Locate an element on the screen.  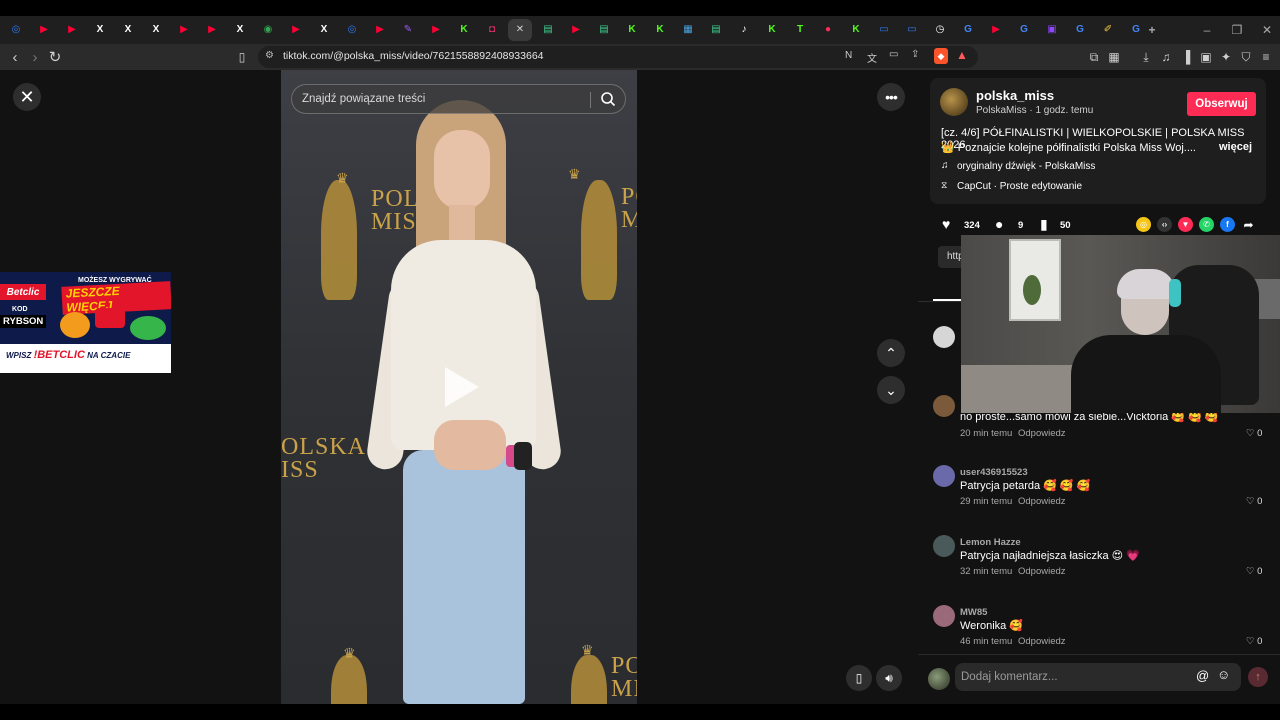
back-button: ‹ is located at coordinates (15, 57).